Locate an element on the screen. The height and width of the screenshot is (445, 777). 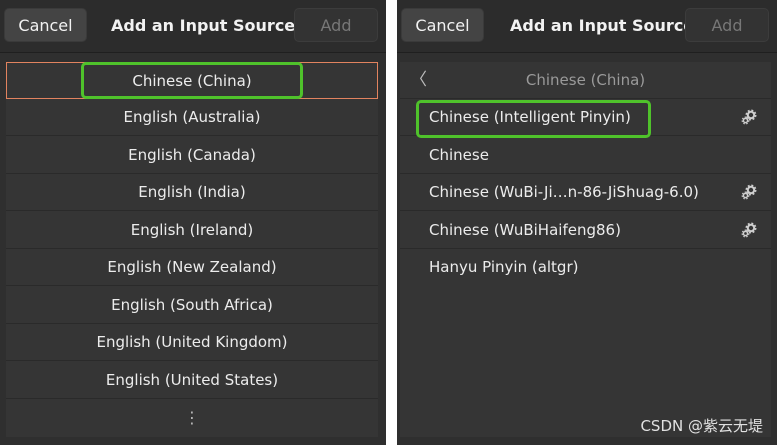
language-item-english-united-states: English (United States) is located at coordinates (192, 380).